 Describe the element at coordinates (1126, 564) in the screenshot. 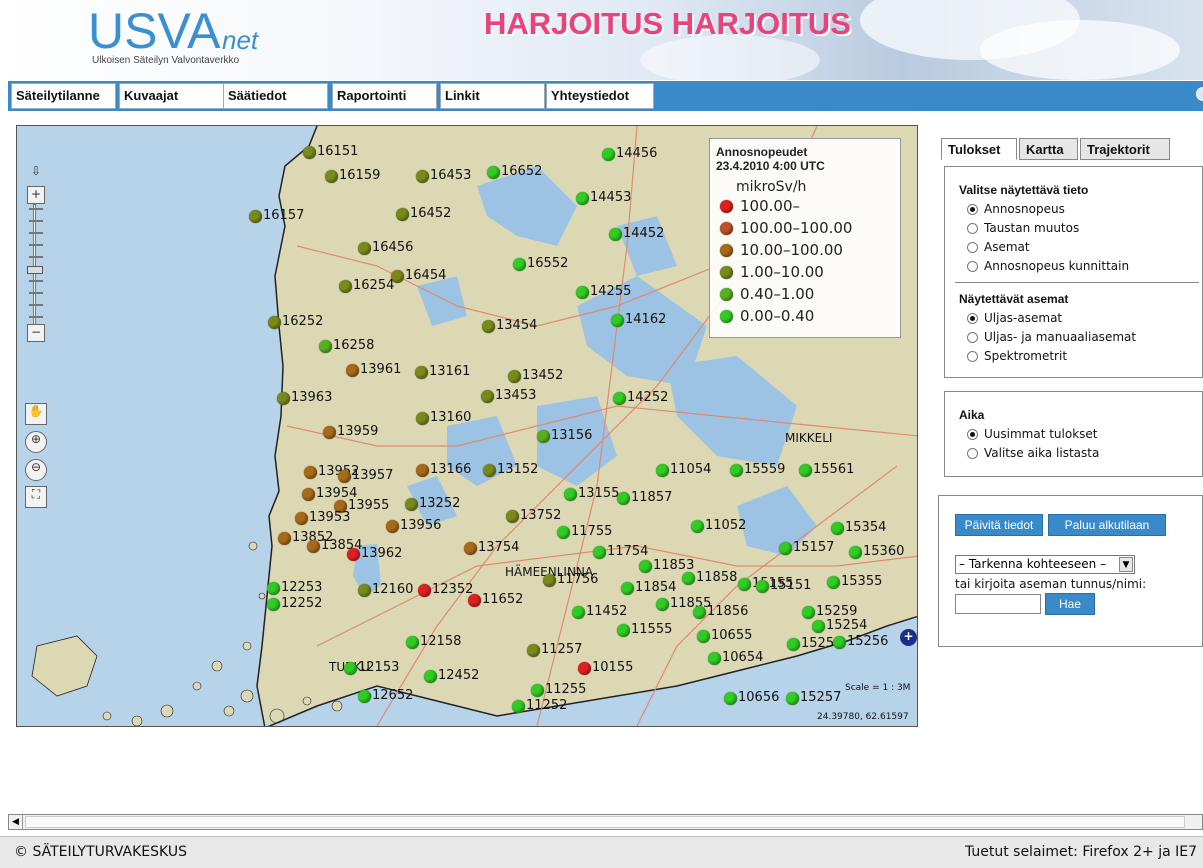

I see `chevron-down-icon: ▼` at that location.